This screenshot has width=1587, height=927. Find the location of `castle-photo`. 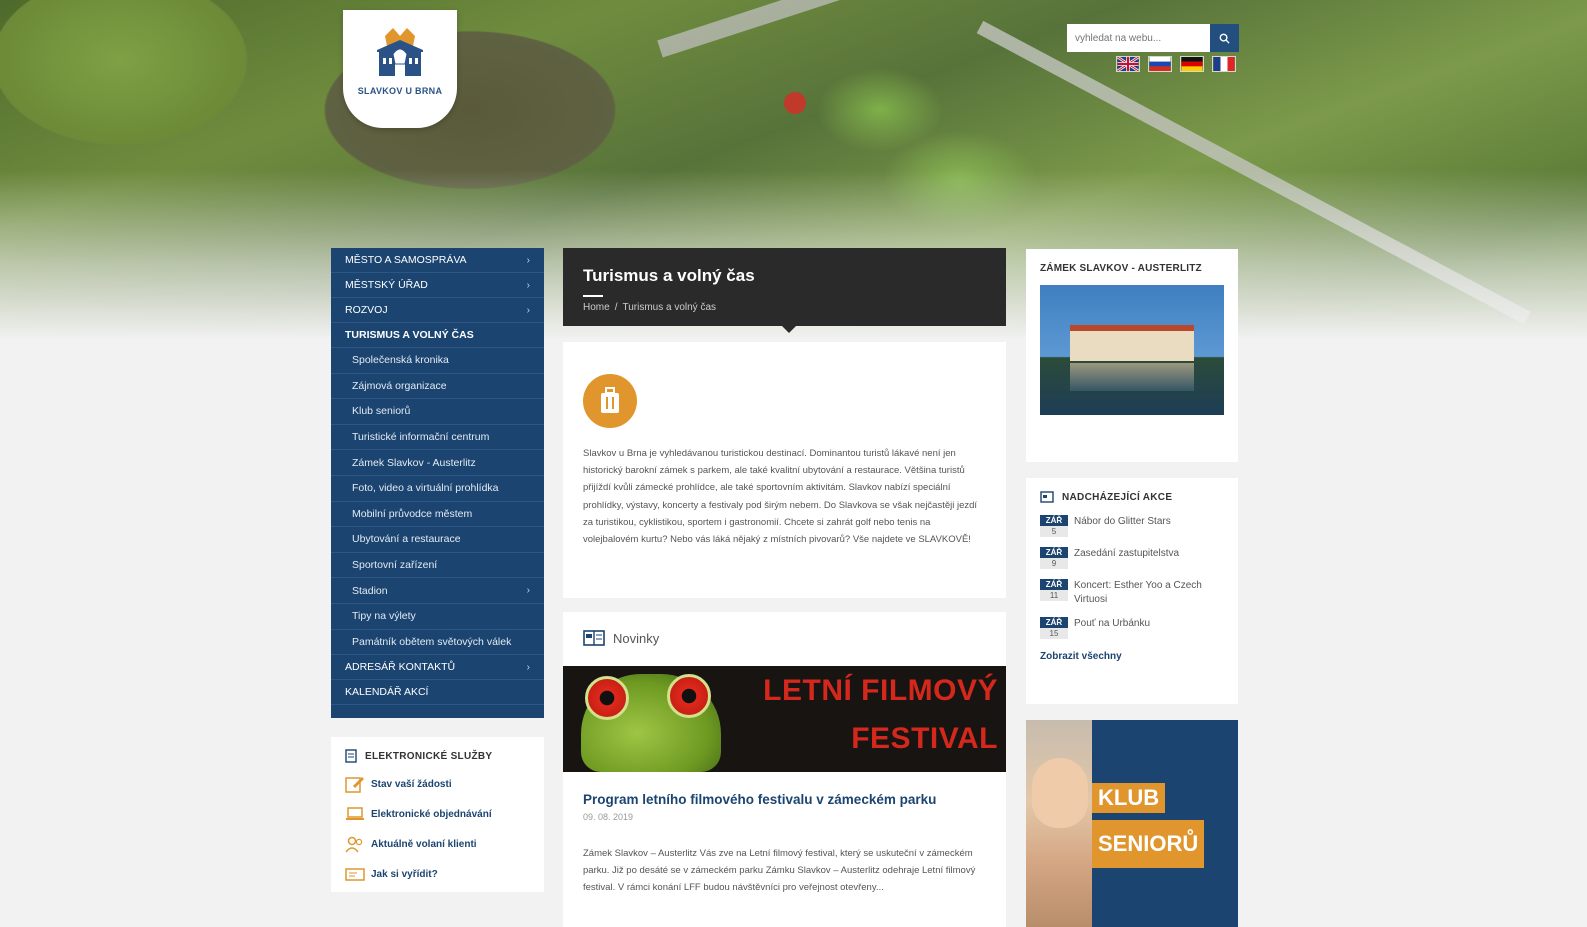

castle-photo is located at coordinates (1132, 350).